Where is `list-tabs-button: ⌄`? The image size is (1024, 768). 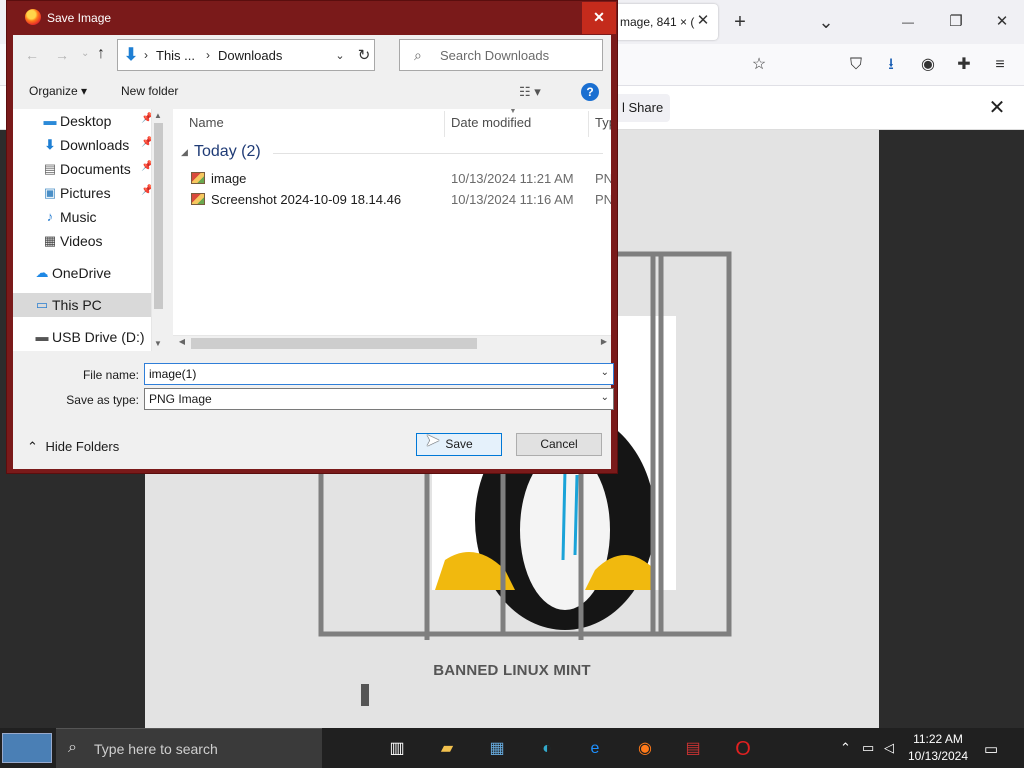
list-tabs-button: ⌄ is located at coordinates (826, 22).